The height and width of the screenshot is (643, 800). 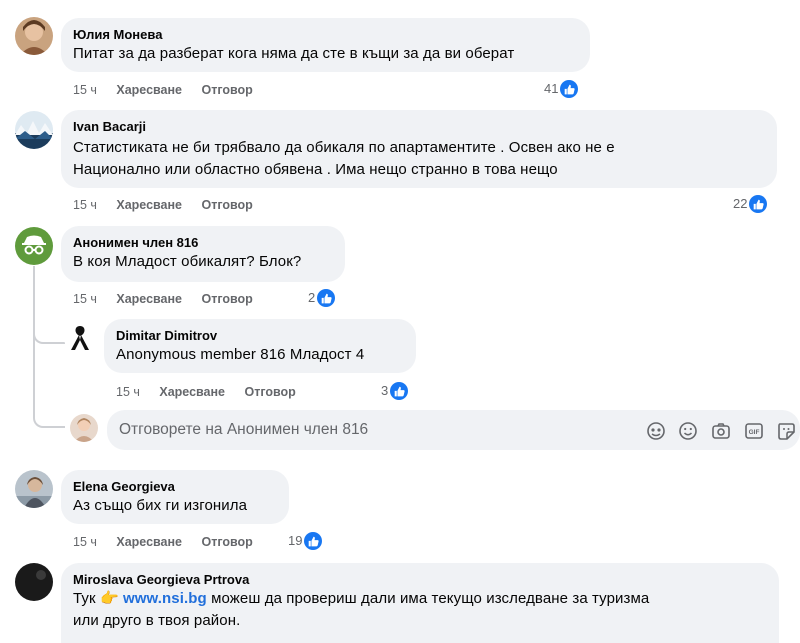 I want to click on comment-bubble: Elena Georgieva Аз също бих ги изгонила, so click(x=175, y=497).